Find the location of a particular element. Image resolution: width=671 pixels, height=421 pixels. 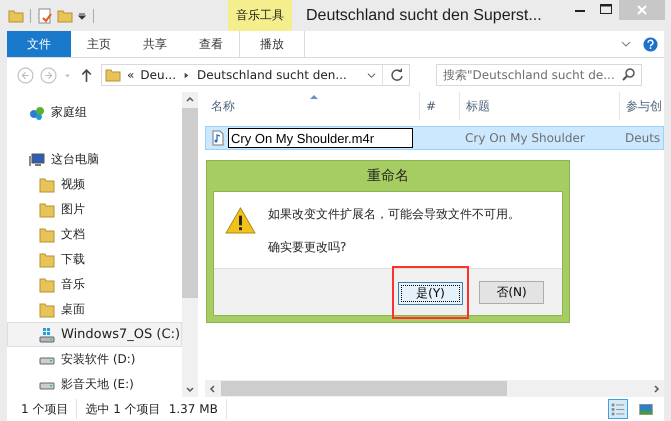

warning-icon is located at coordinates (240, 220).